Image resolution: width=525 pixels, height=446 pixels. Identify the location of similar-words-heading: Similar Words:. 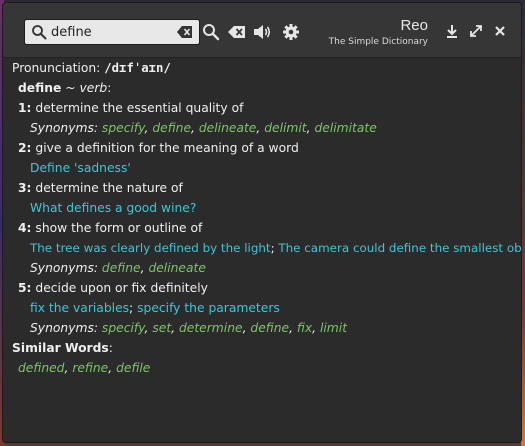
(62, 348).